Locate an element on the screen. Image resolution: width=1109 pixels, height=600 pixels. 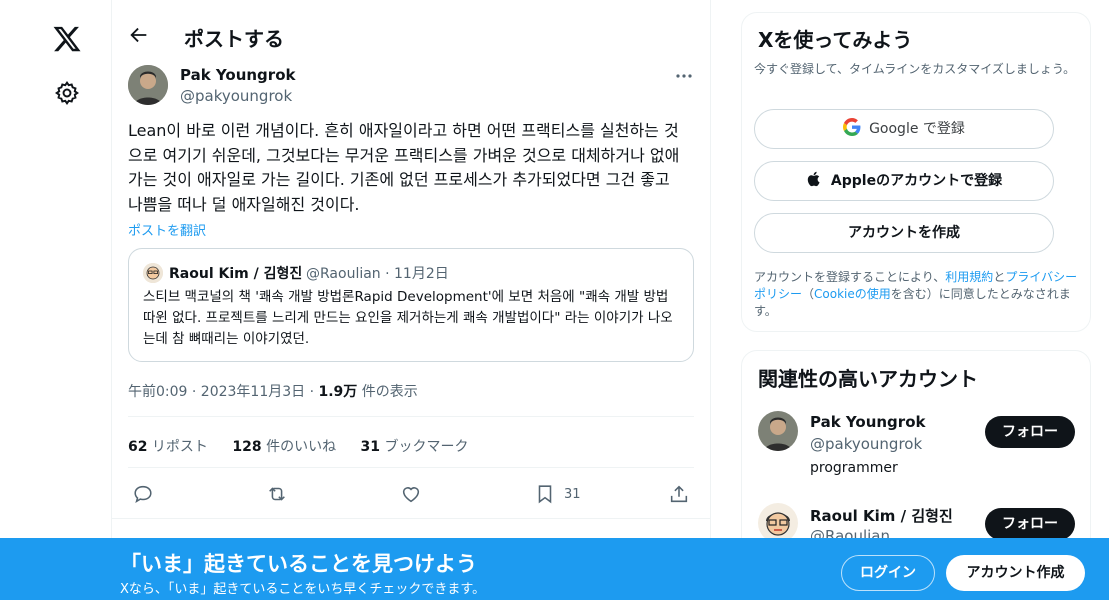
reply-icon is located at coordinates (144, 495).